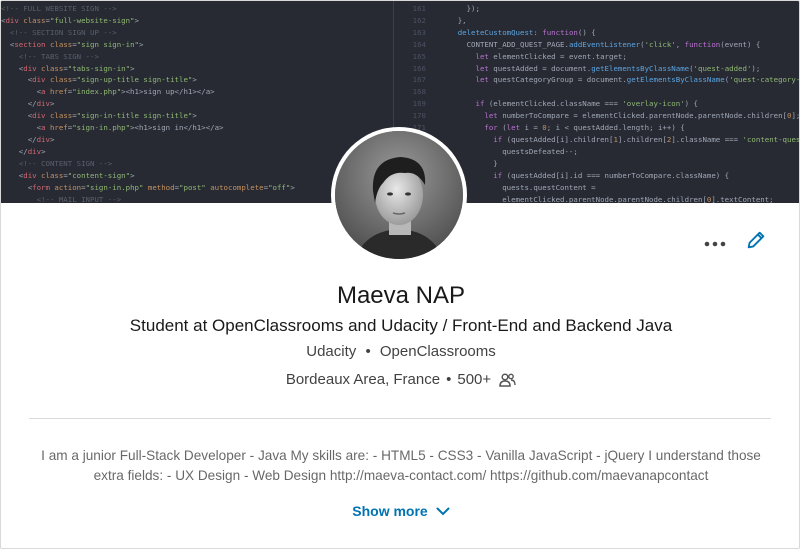 This screenshot has height=549, width=800. I want to click on code-right-line: quests.questContent =, so click(516, 187).